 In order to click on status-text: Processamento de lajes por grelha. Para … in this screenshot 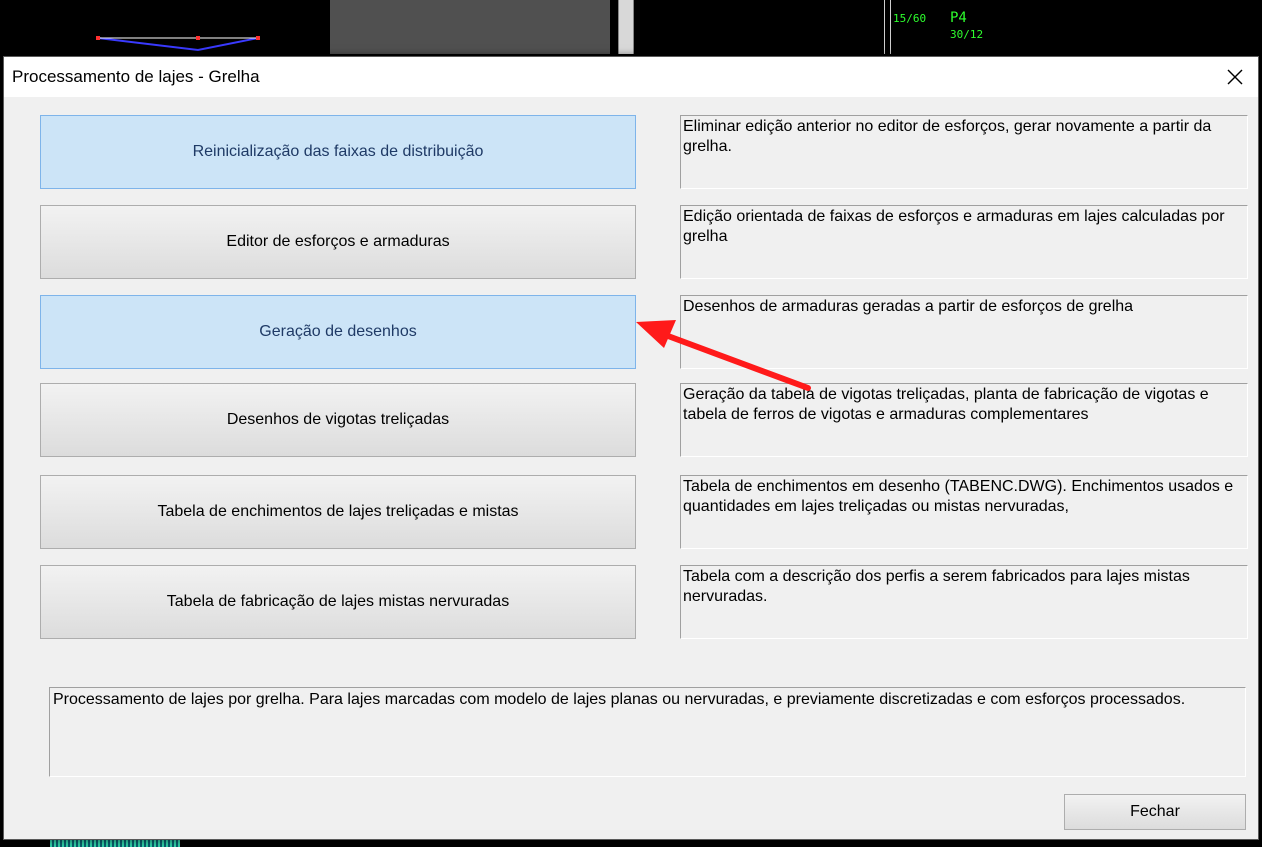, I will do `click(619, 699)`.